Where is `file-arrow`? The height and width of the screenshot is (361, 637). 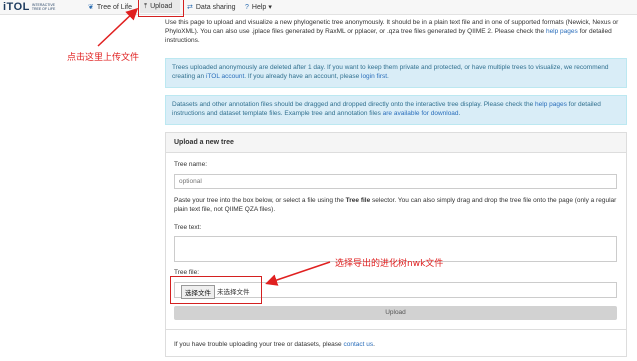
file-arrow is located at coordinates (298, 273).